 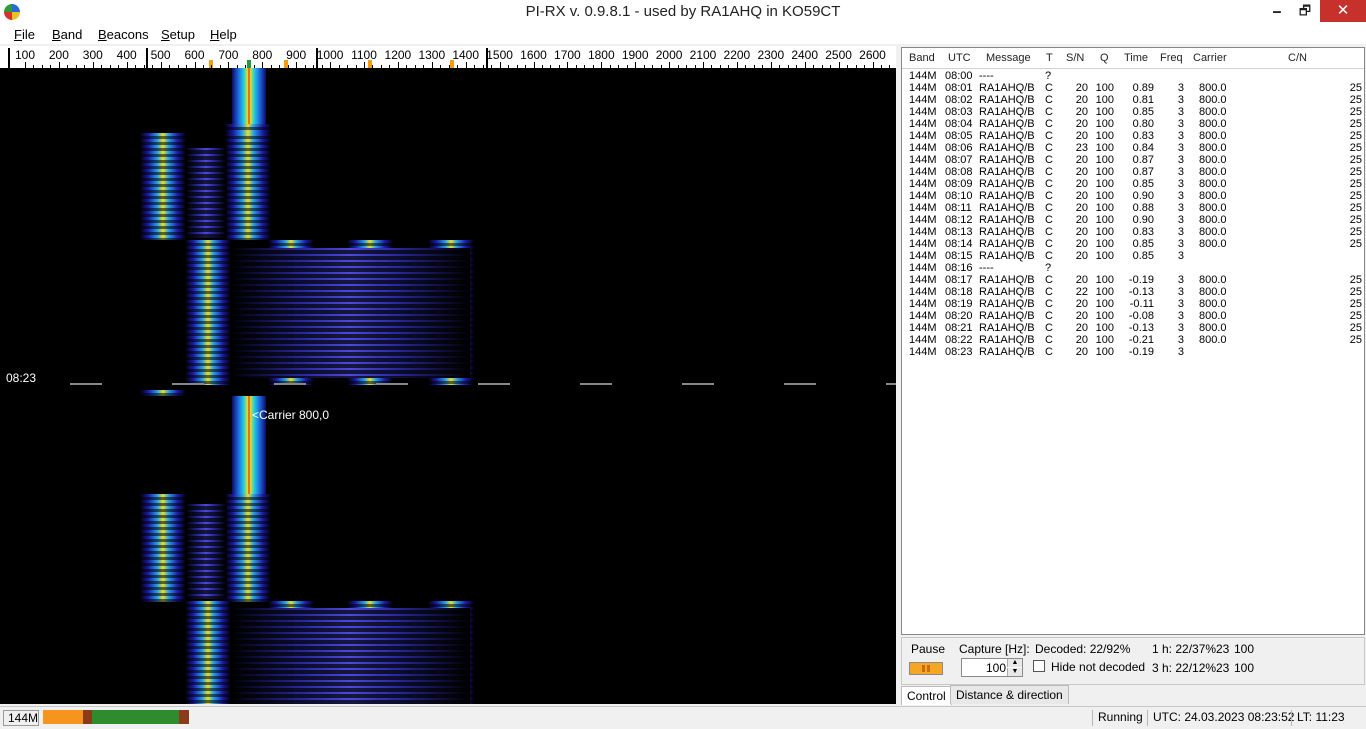 What do you see at coordinates (67, 34) in the screenshot?
I see `menu-band: Band` at bounding box center [67, 34].